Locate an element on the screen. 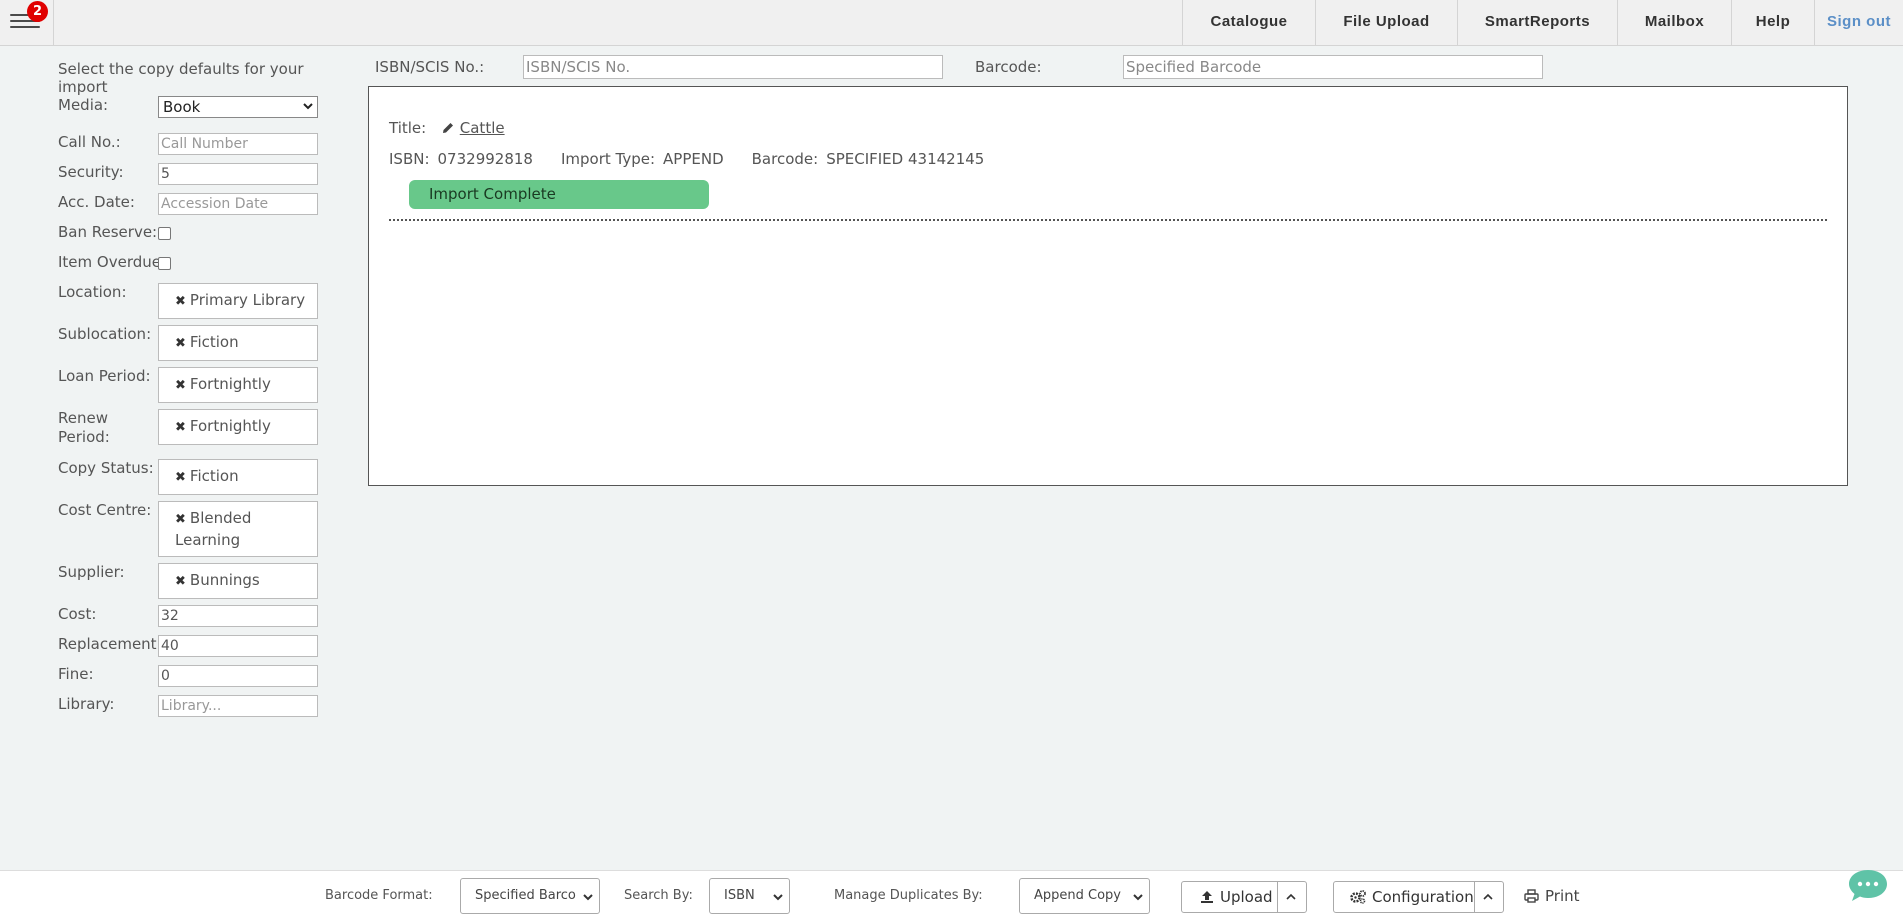 The height and width of the screenshot is (920, 1903). location-tag: Primary Library is located at coordinates (247, 300).